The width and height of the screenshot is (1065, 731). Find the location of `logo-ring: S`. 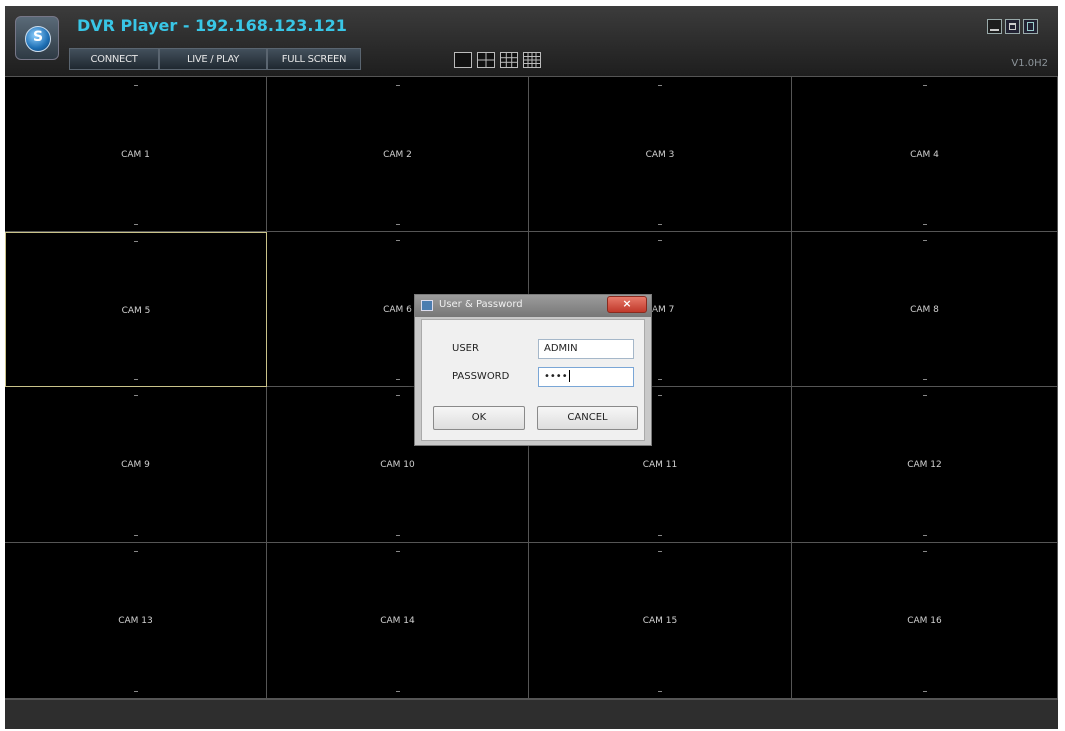

logo-ring: S is located at coordinates (38, 39).